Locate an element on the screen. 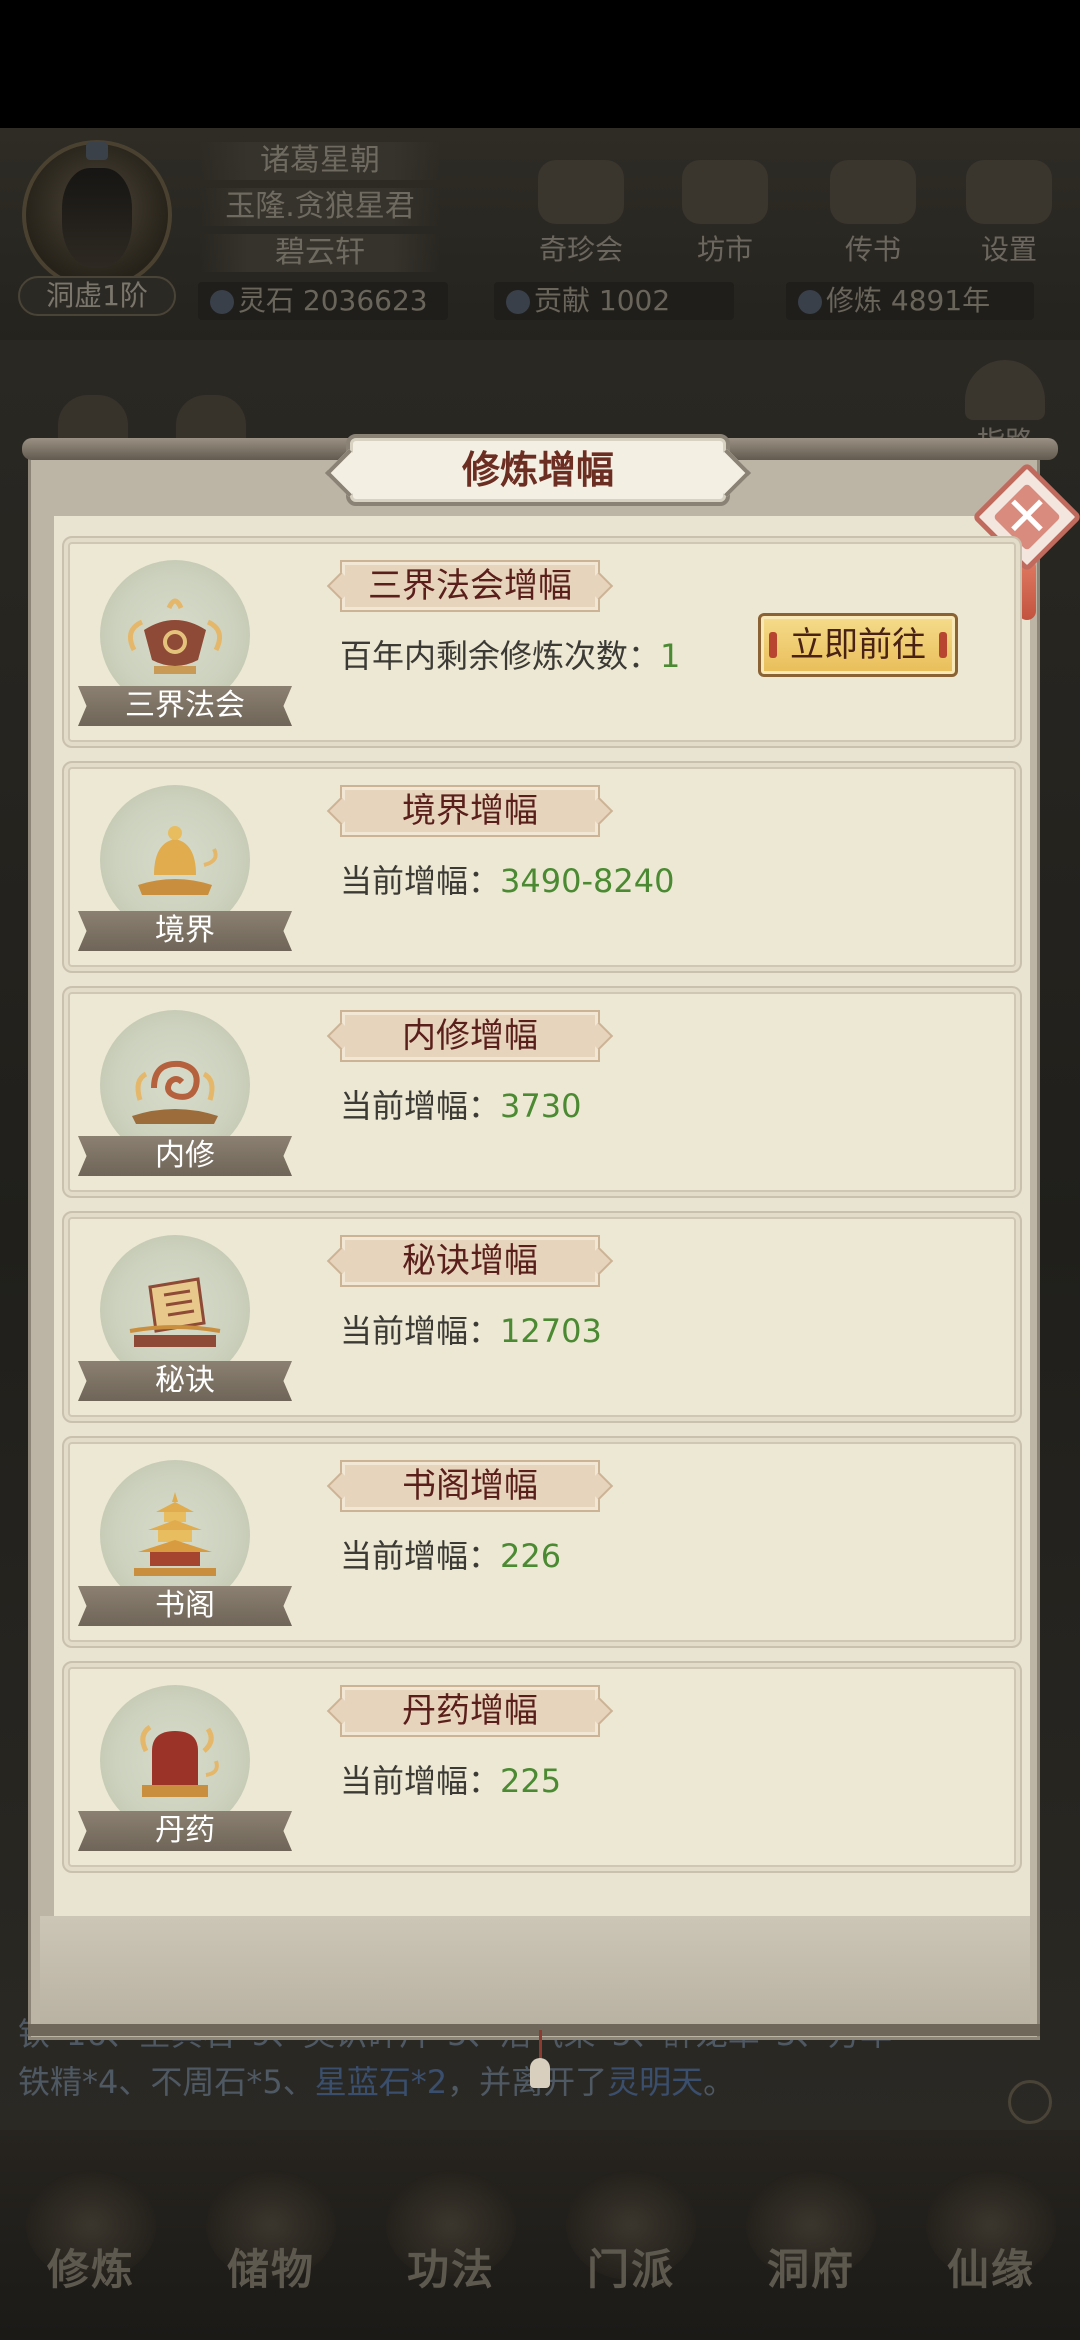 Image resolution: width=1080 pixels, height=2340 pixels. menu-letters: 传书 is located at coordinates (873, 214).